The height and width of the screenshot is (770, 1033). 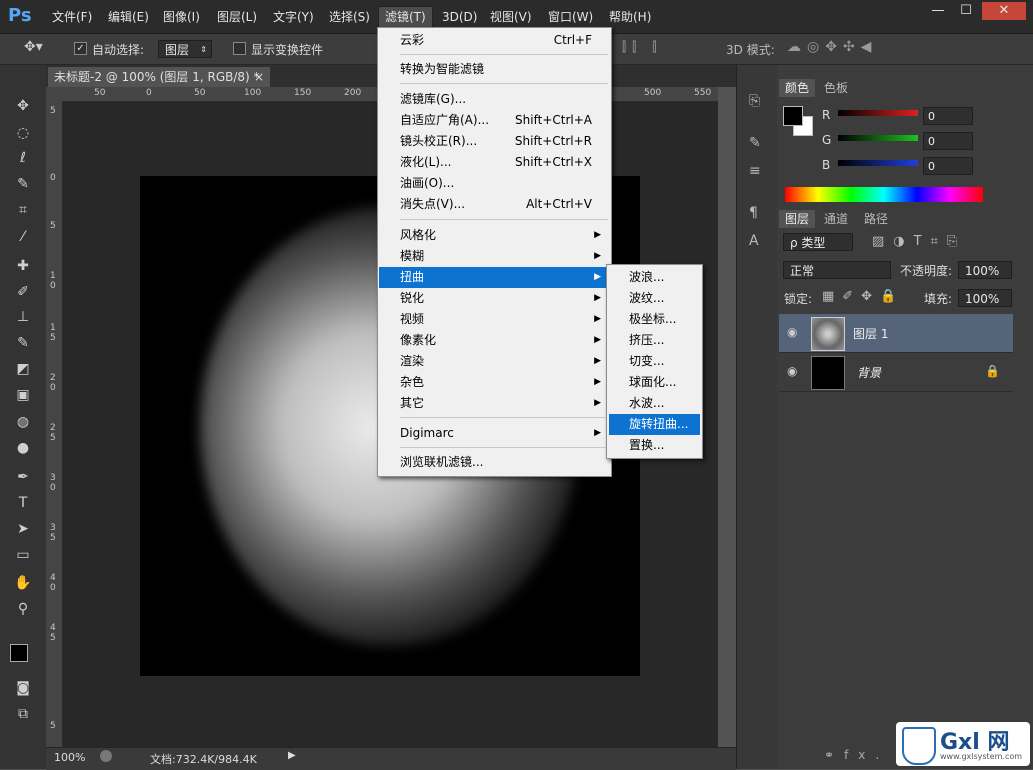 I want to click on menu-help: 帮助(H), so click(x=630, y=17).